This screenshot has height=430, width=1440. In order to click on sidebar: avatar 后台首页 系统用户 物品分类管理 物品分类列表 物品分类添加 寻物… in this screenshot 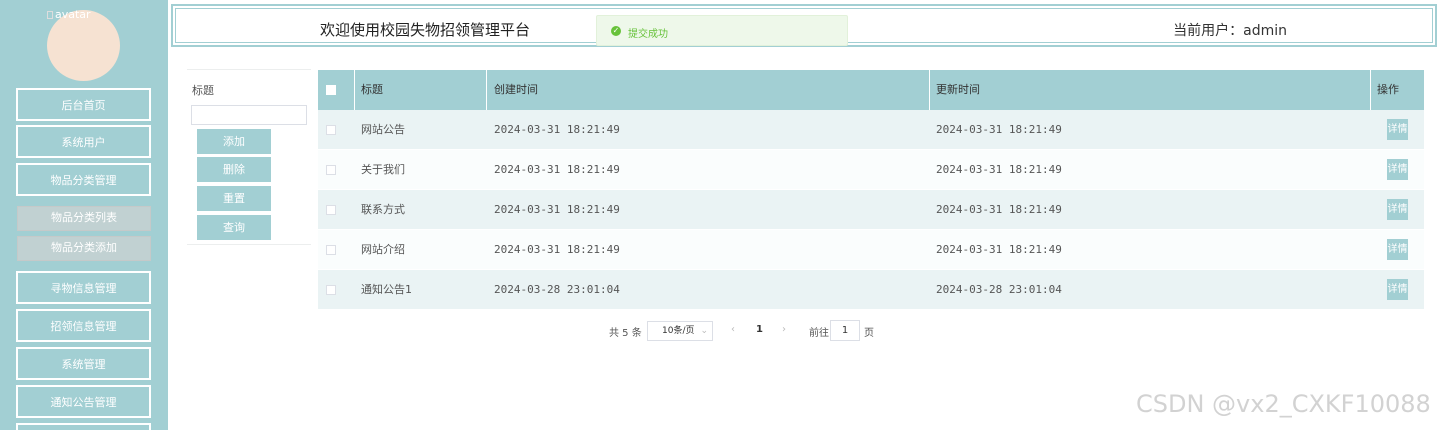, I will do `click(84, 215)`.